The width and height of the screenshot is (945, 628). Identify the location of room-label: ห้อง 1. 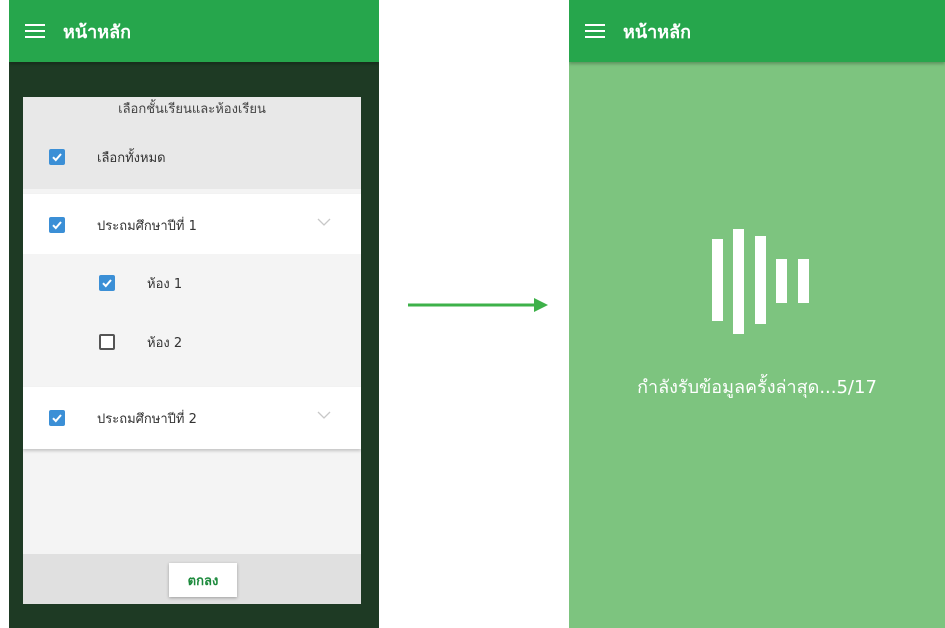
(165, 284).